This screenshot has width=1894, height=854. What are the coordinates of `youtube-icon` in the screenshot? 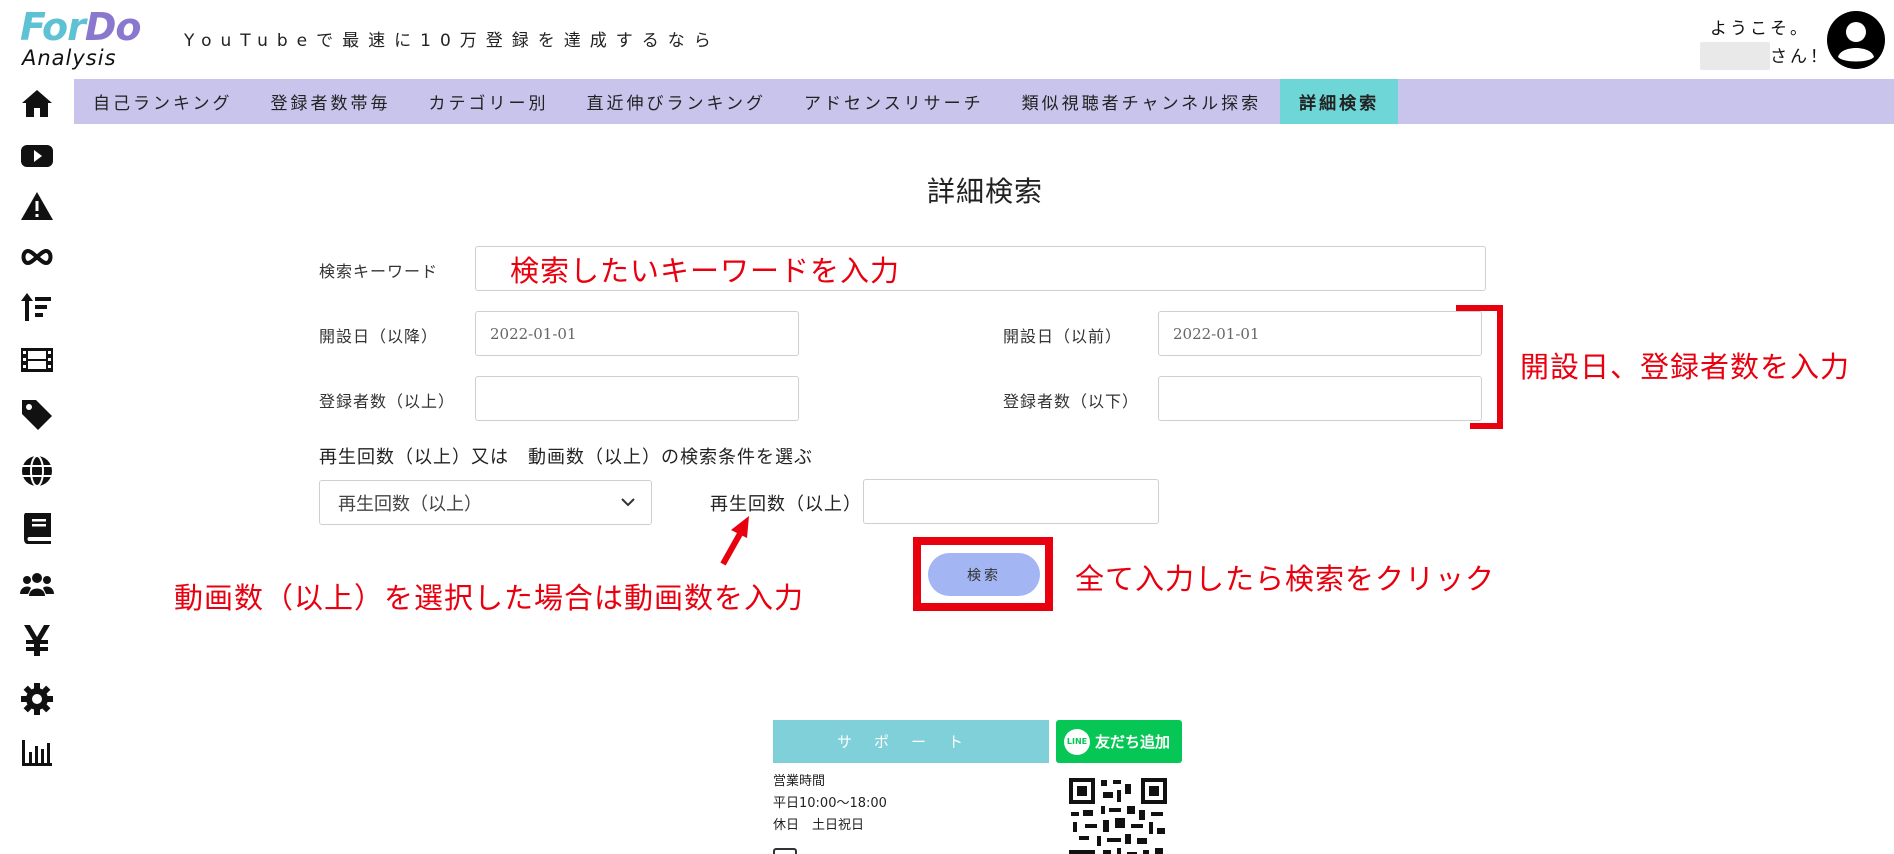 It's located at (37, 155).